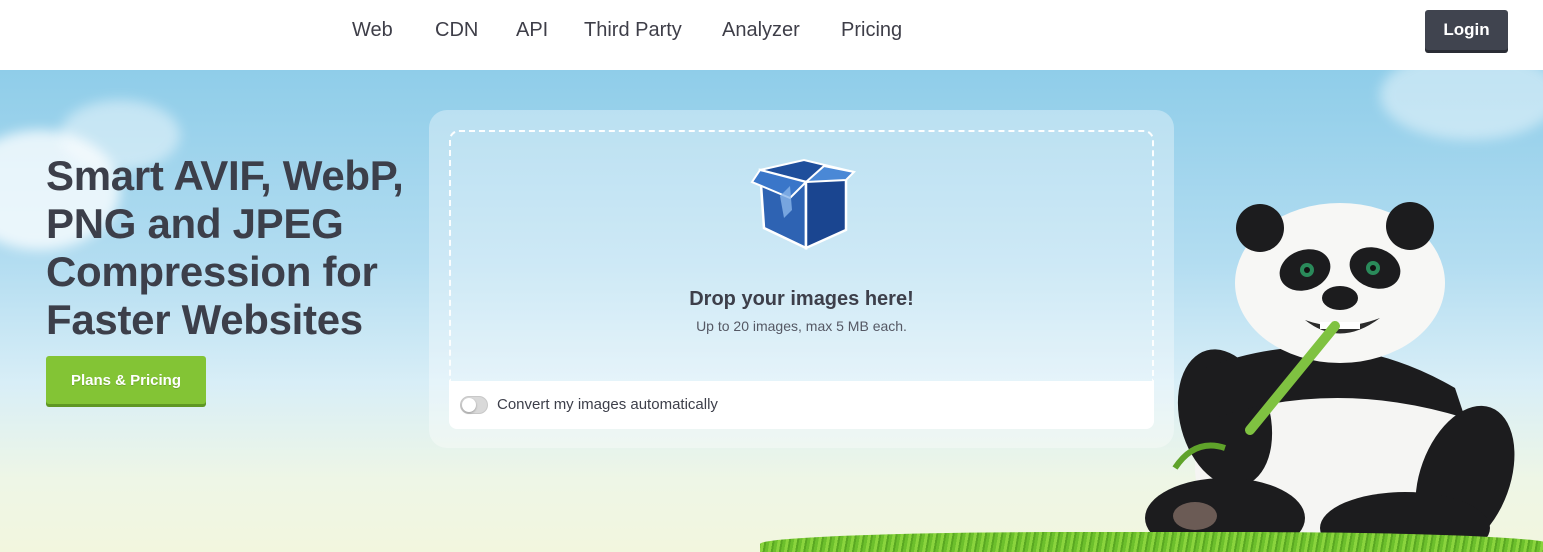  Describe the element at coordinates (372, 30) in the screenshot. I see `nav-link-web: Web` at that location.